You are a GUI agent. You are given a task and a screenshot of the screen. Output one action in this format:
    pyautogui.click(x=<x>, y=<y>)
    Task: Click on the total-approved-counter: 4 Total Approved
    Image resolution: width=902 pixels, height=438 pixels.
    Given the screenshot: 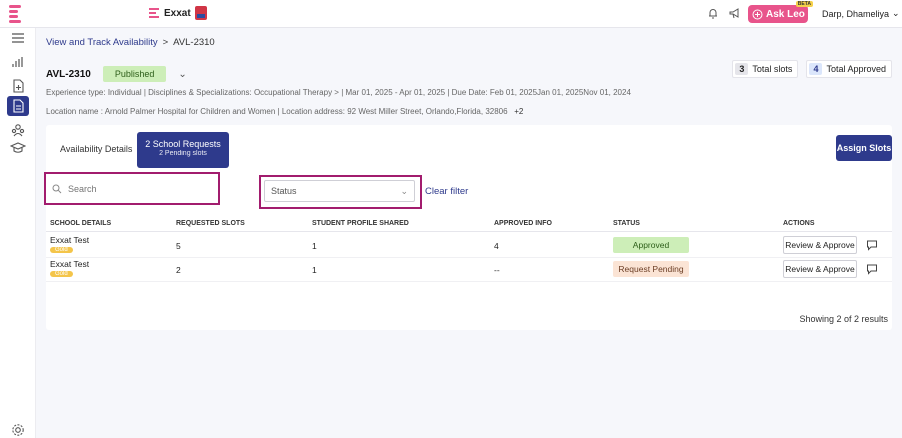 What is the action you would take?
    pyautogui.click(x=849, y=69)
    